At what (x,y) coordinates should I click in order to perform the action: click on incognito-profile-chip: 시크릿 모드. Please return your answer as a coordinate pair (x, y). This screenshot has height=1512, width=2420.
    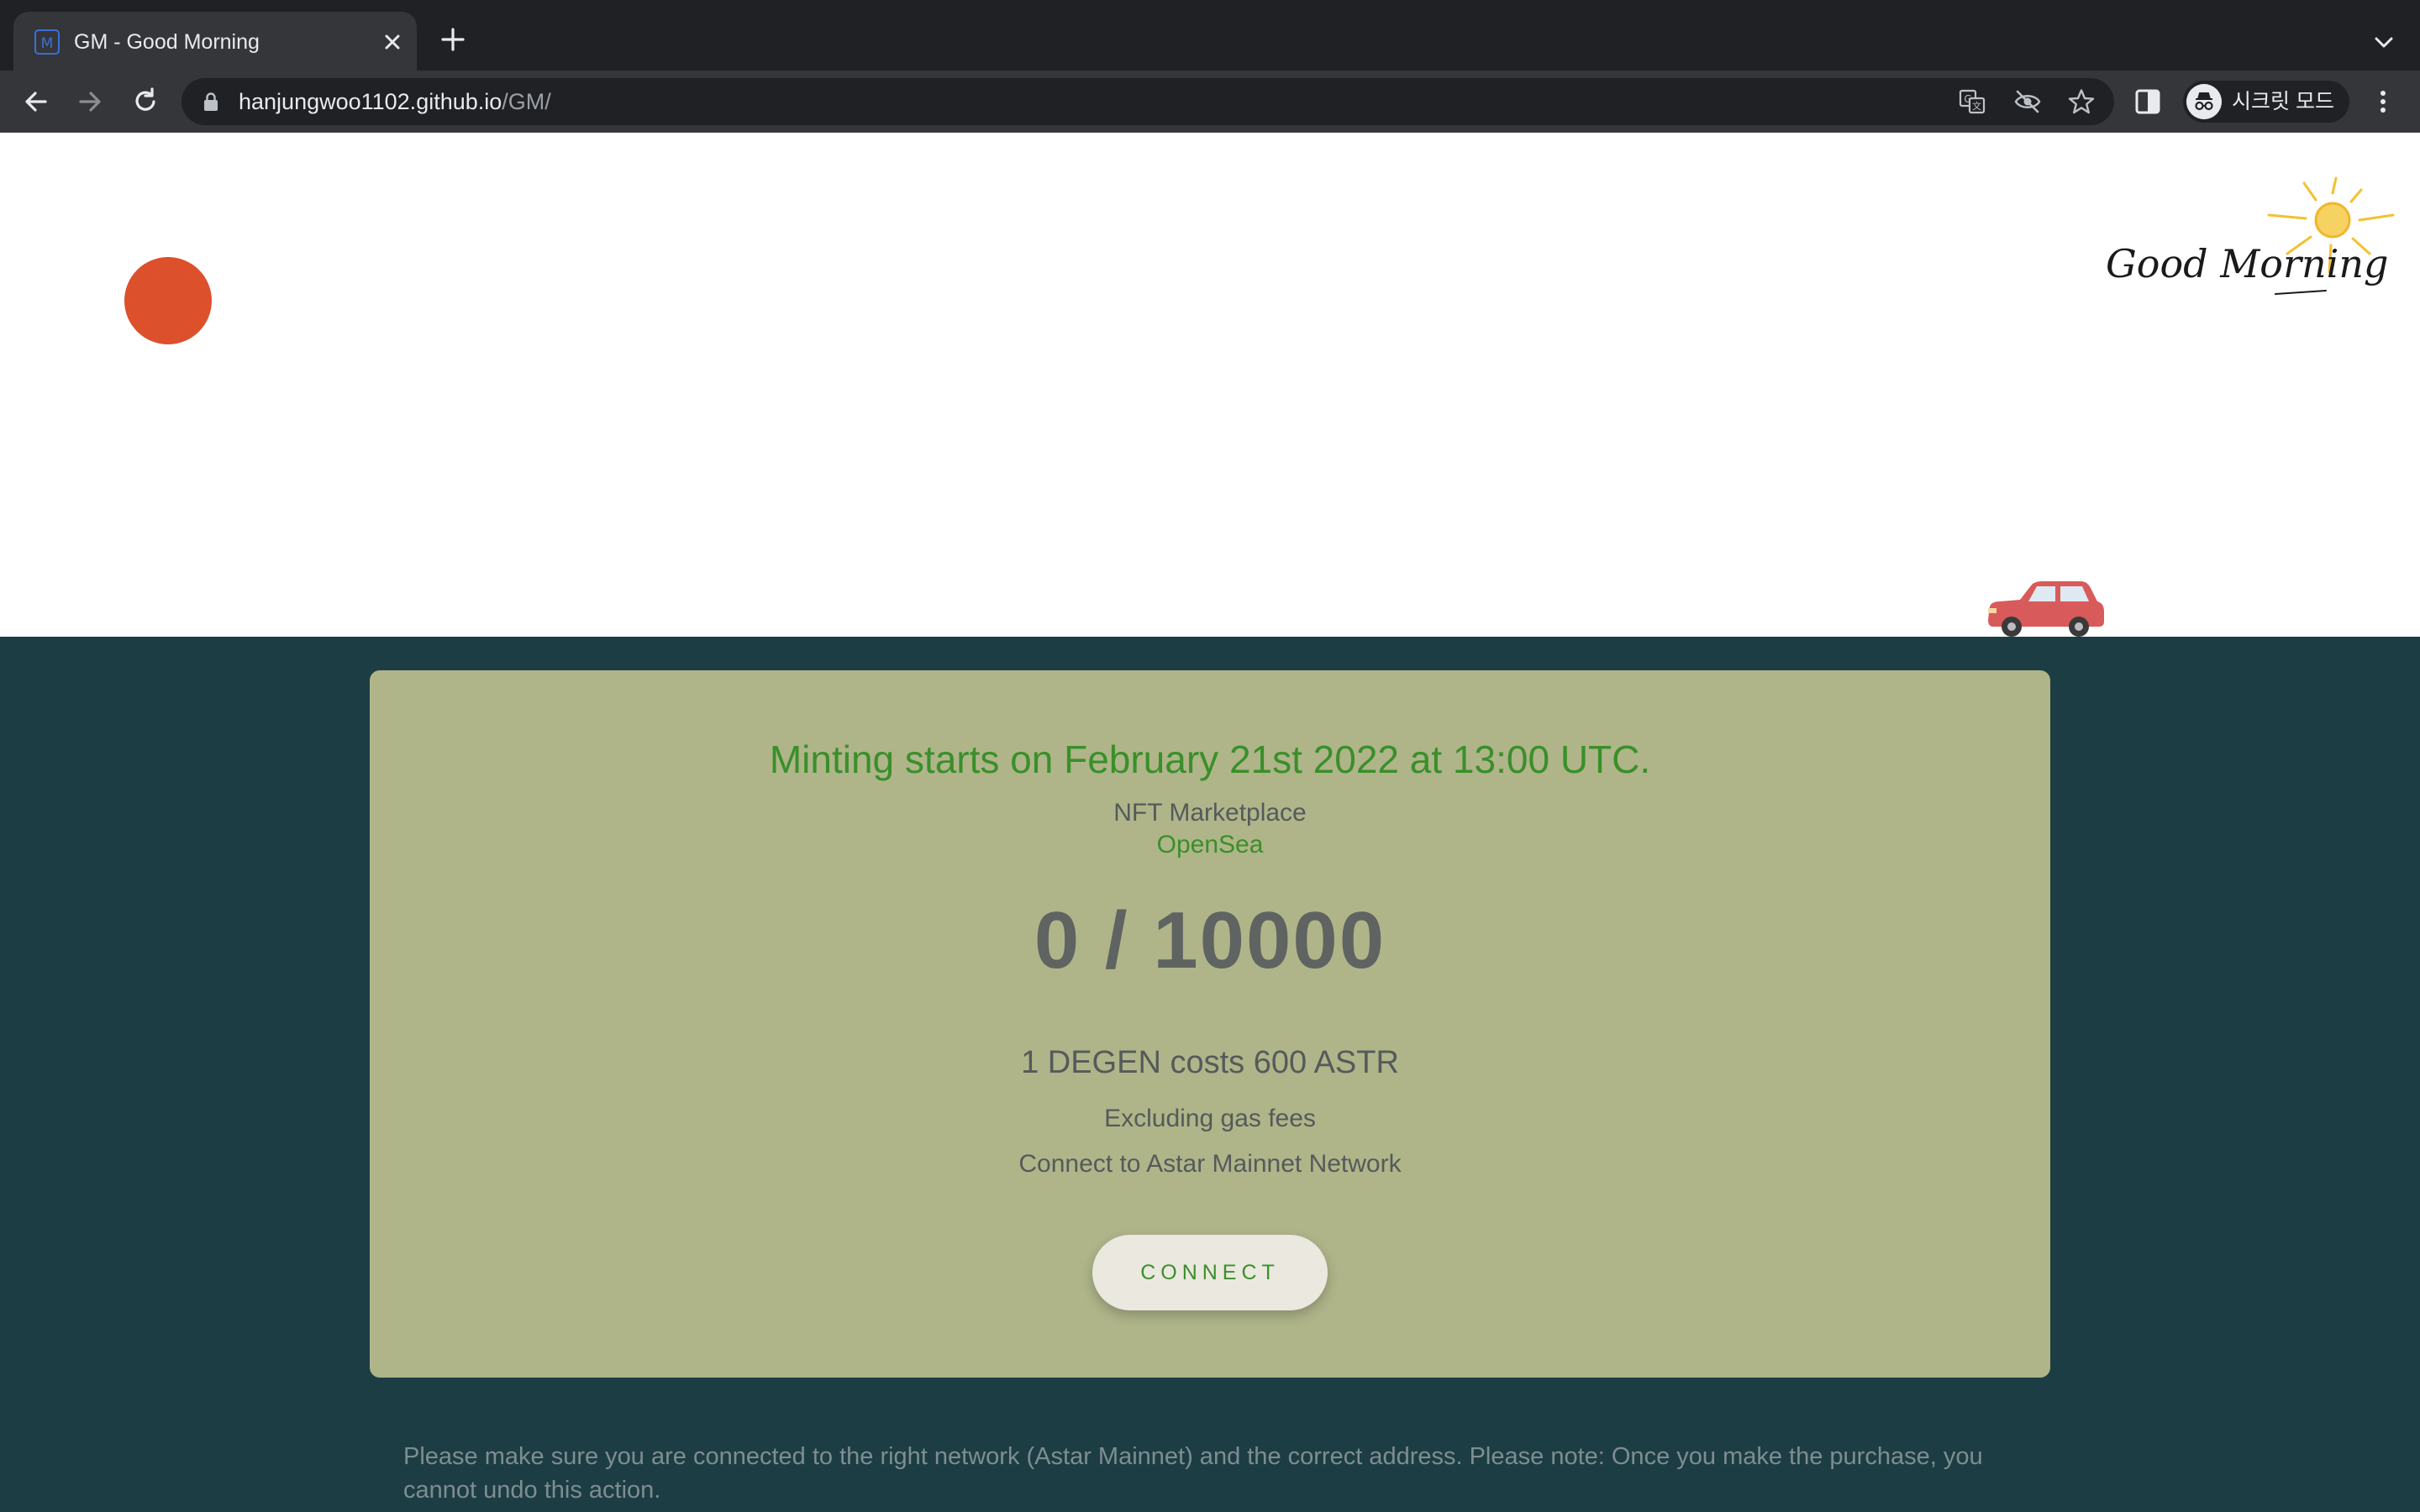
    Looking at the image, I should click on (2266, 102).